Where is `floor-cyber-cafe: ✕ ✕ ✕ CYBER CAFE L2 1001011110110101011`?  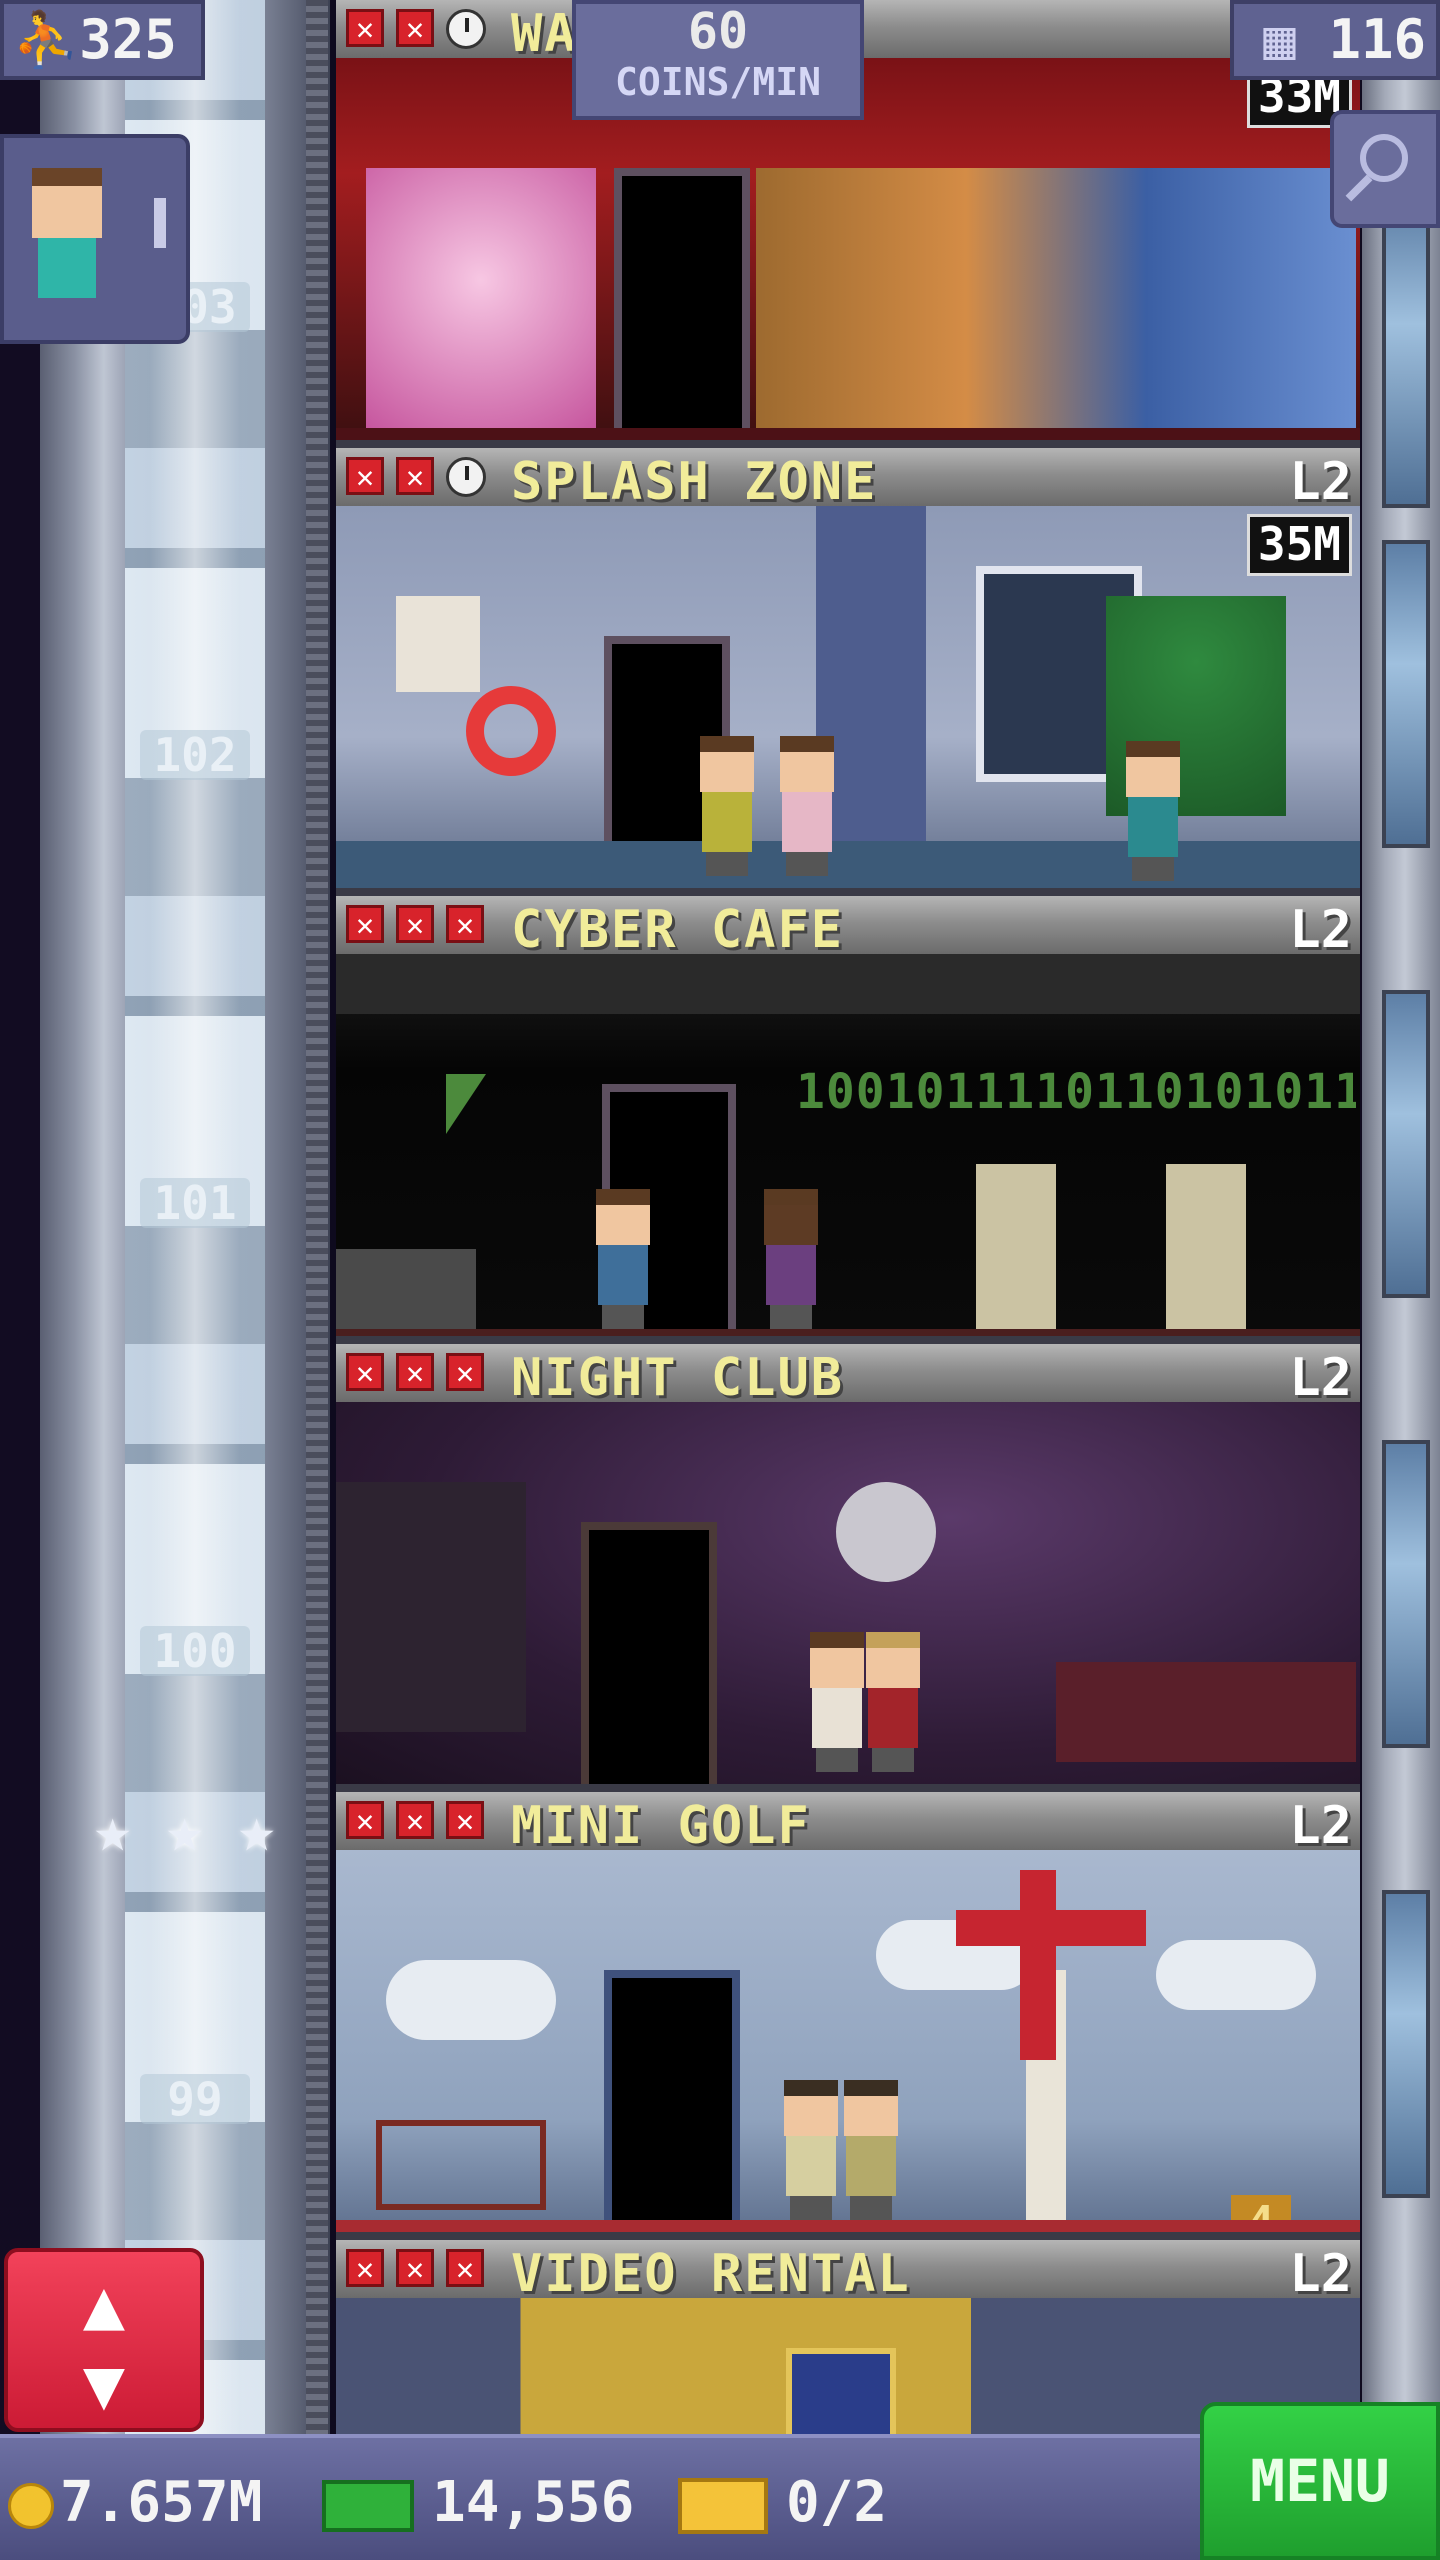
floor-cyber-cafe: ✕ ✕ ✕ CYBER CAFE L2 1001011110110101011 is located at coordinates (848, 1120).